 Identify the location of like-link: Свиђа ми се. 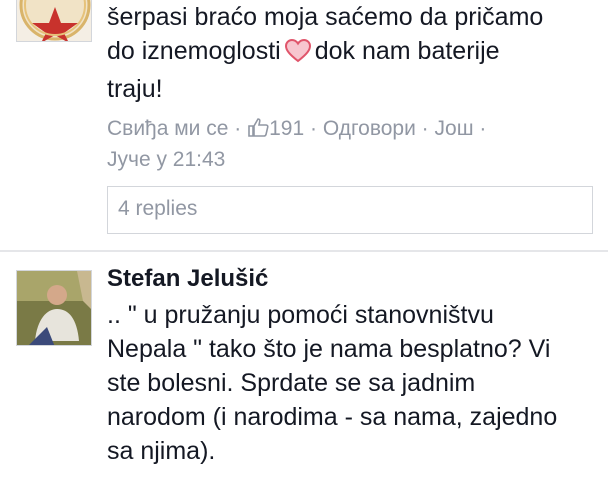
(167, 128).